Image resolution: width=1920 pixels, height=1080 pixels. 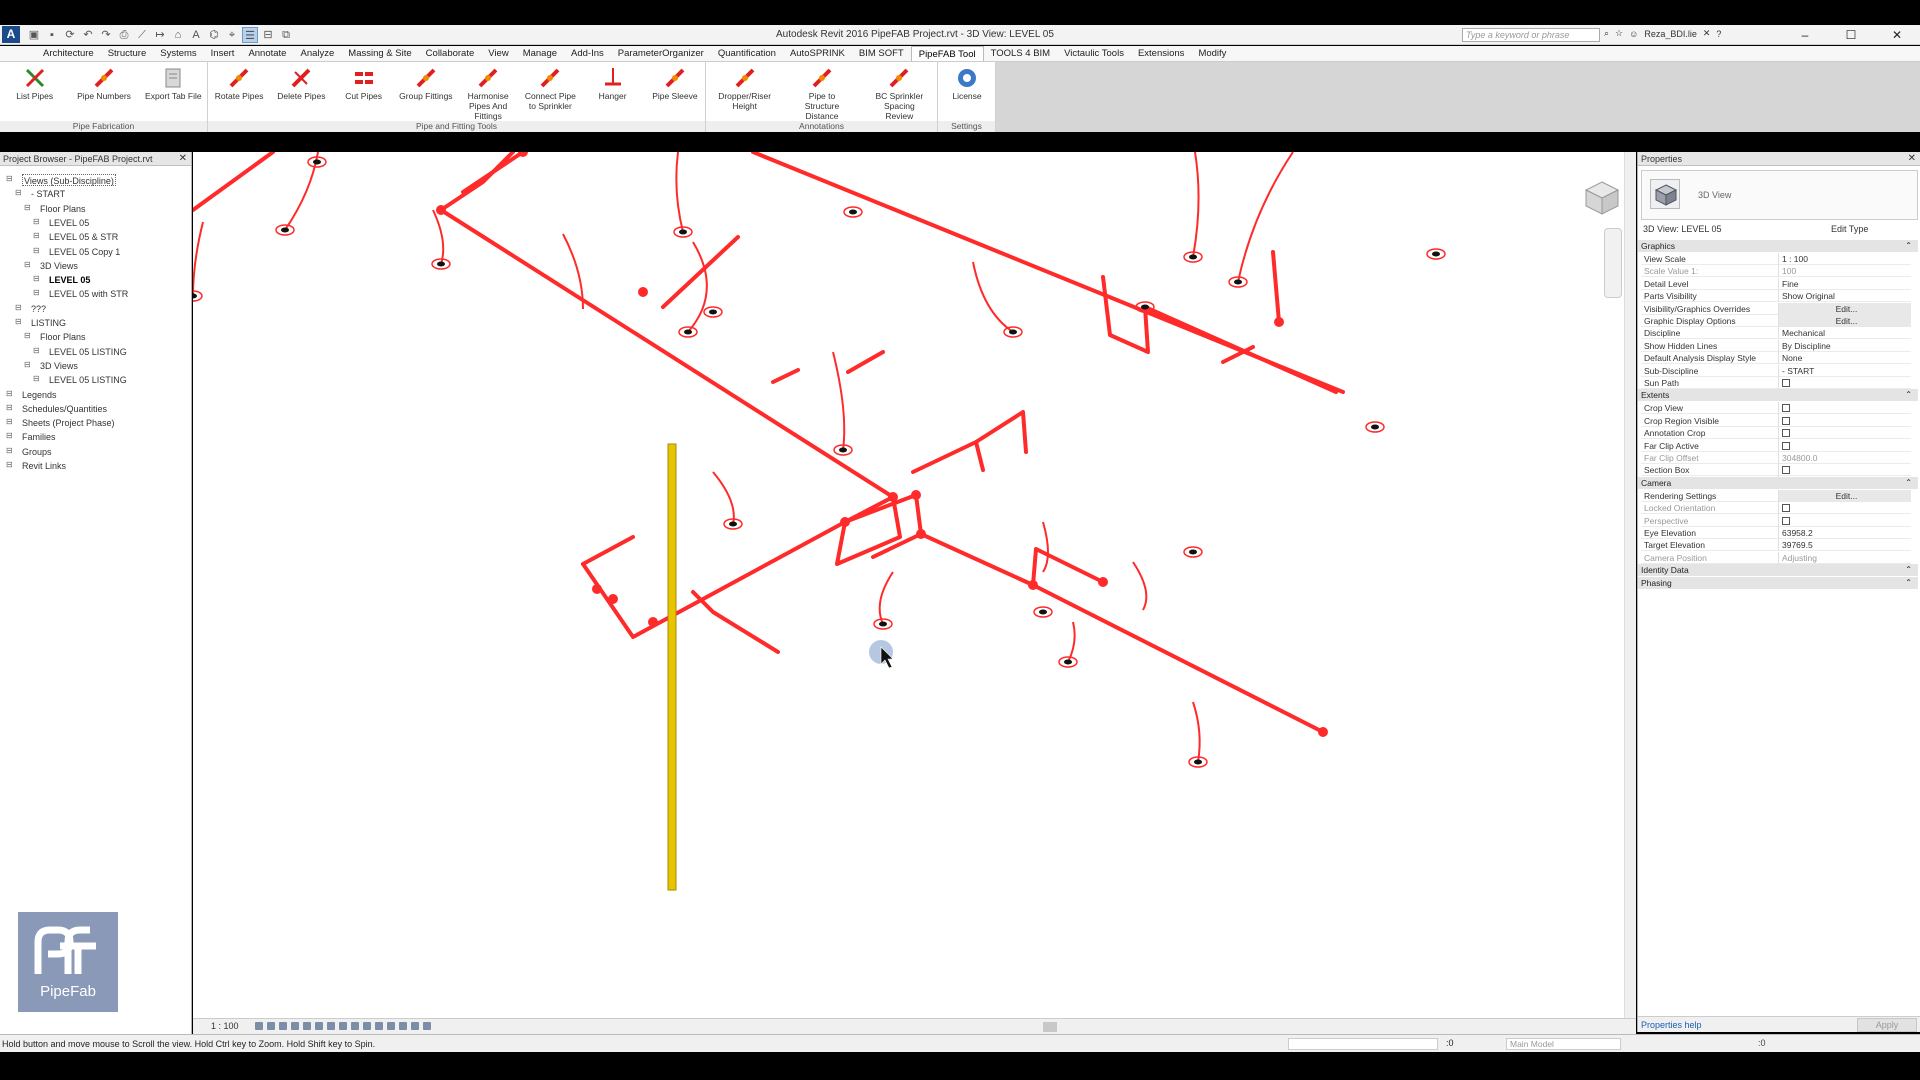 I want to click on prop-value: 1 : 100, so click(x=1844, y=259).